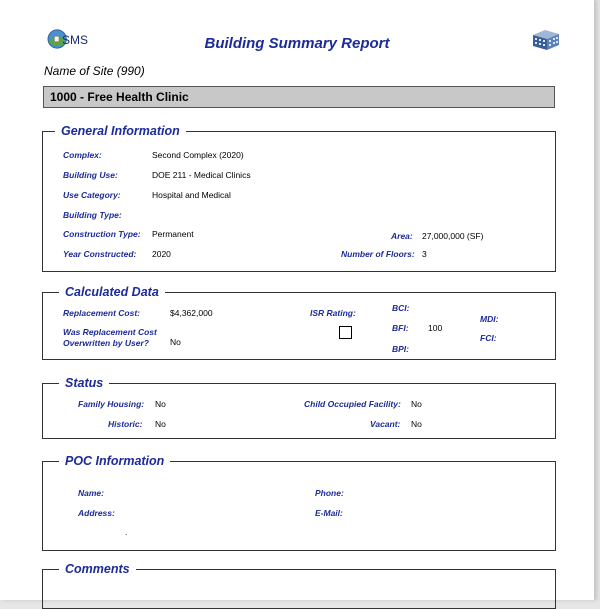 Image resolution: width=600 pixels, height=609 pixels. I want to click on poc-name-label: Name:, so click(91, 493).